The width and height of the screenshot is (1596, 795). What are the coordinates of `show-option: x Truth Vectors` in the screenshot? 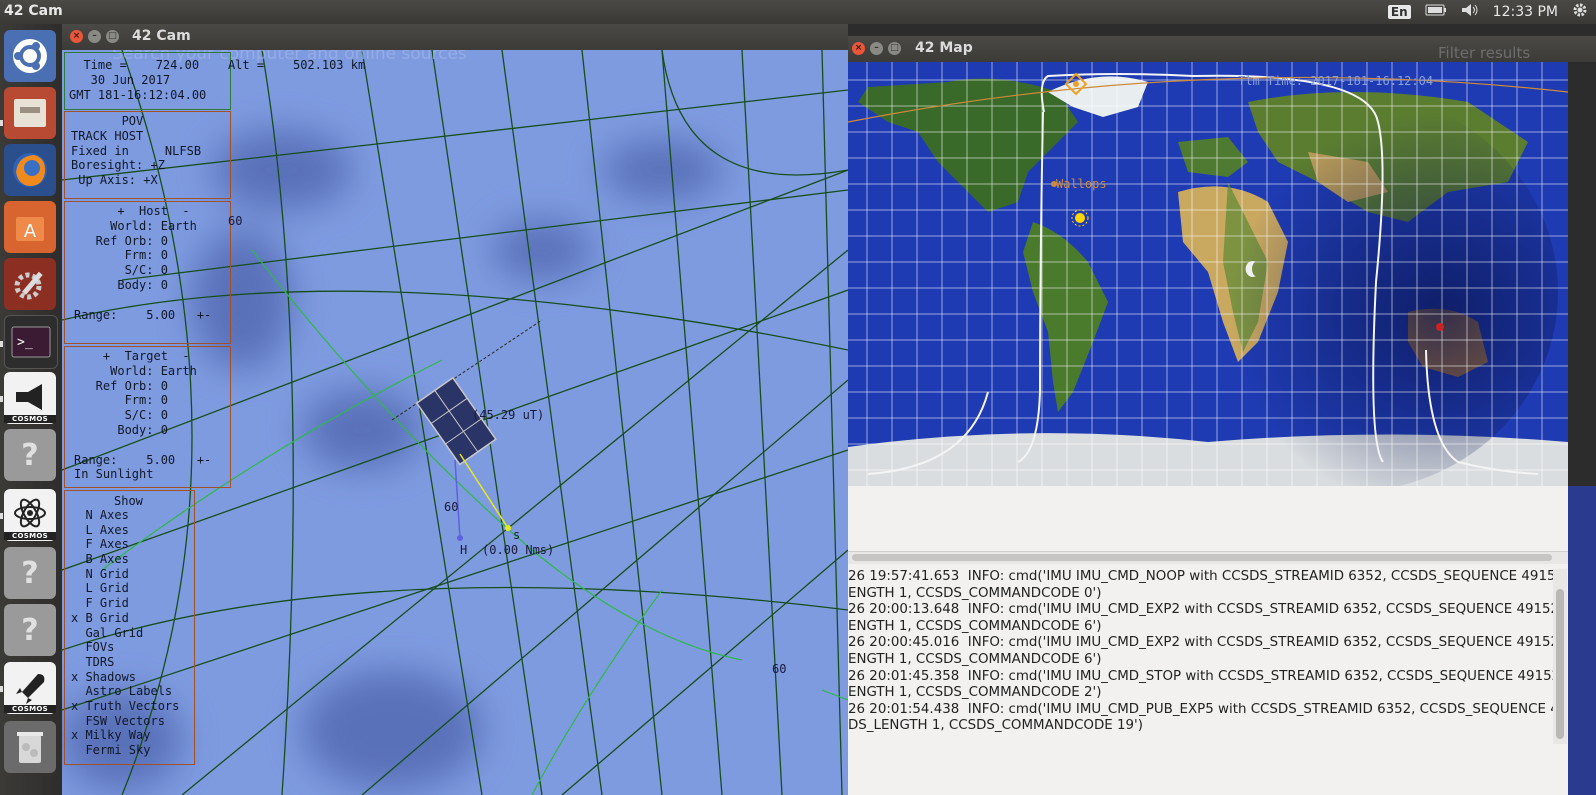 It's located at (125, 706).